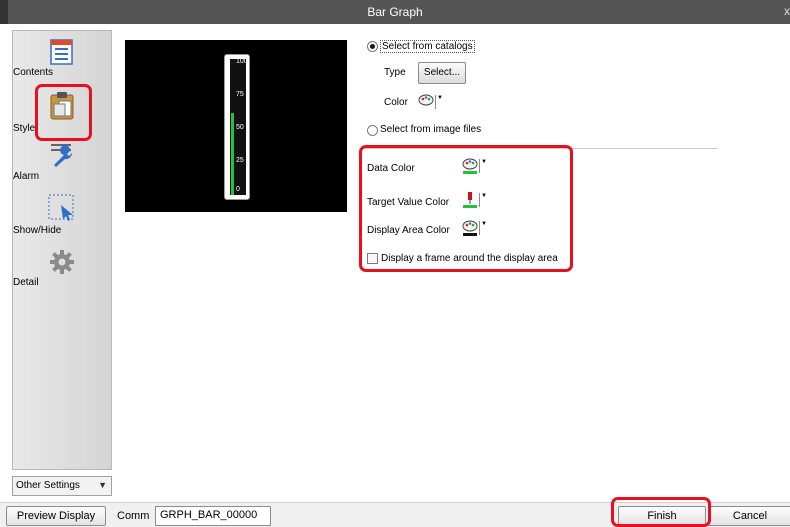 Image resolution: width=790 pixels, height=527 pixels. Describe the element at coordinates (426, 100) in the screenshot. I see `palette-icon` at that location.